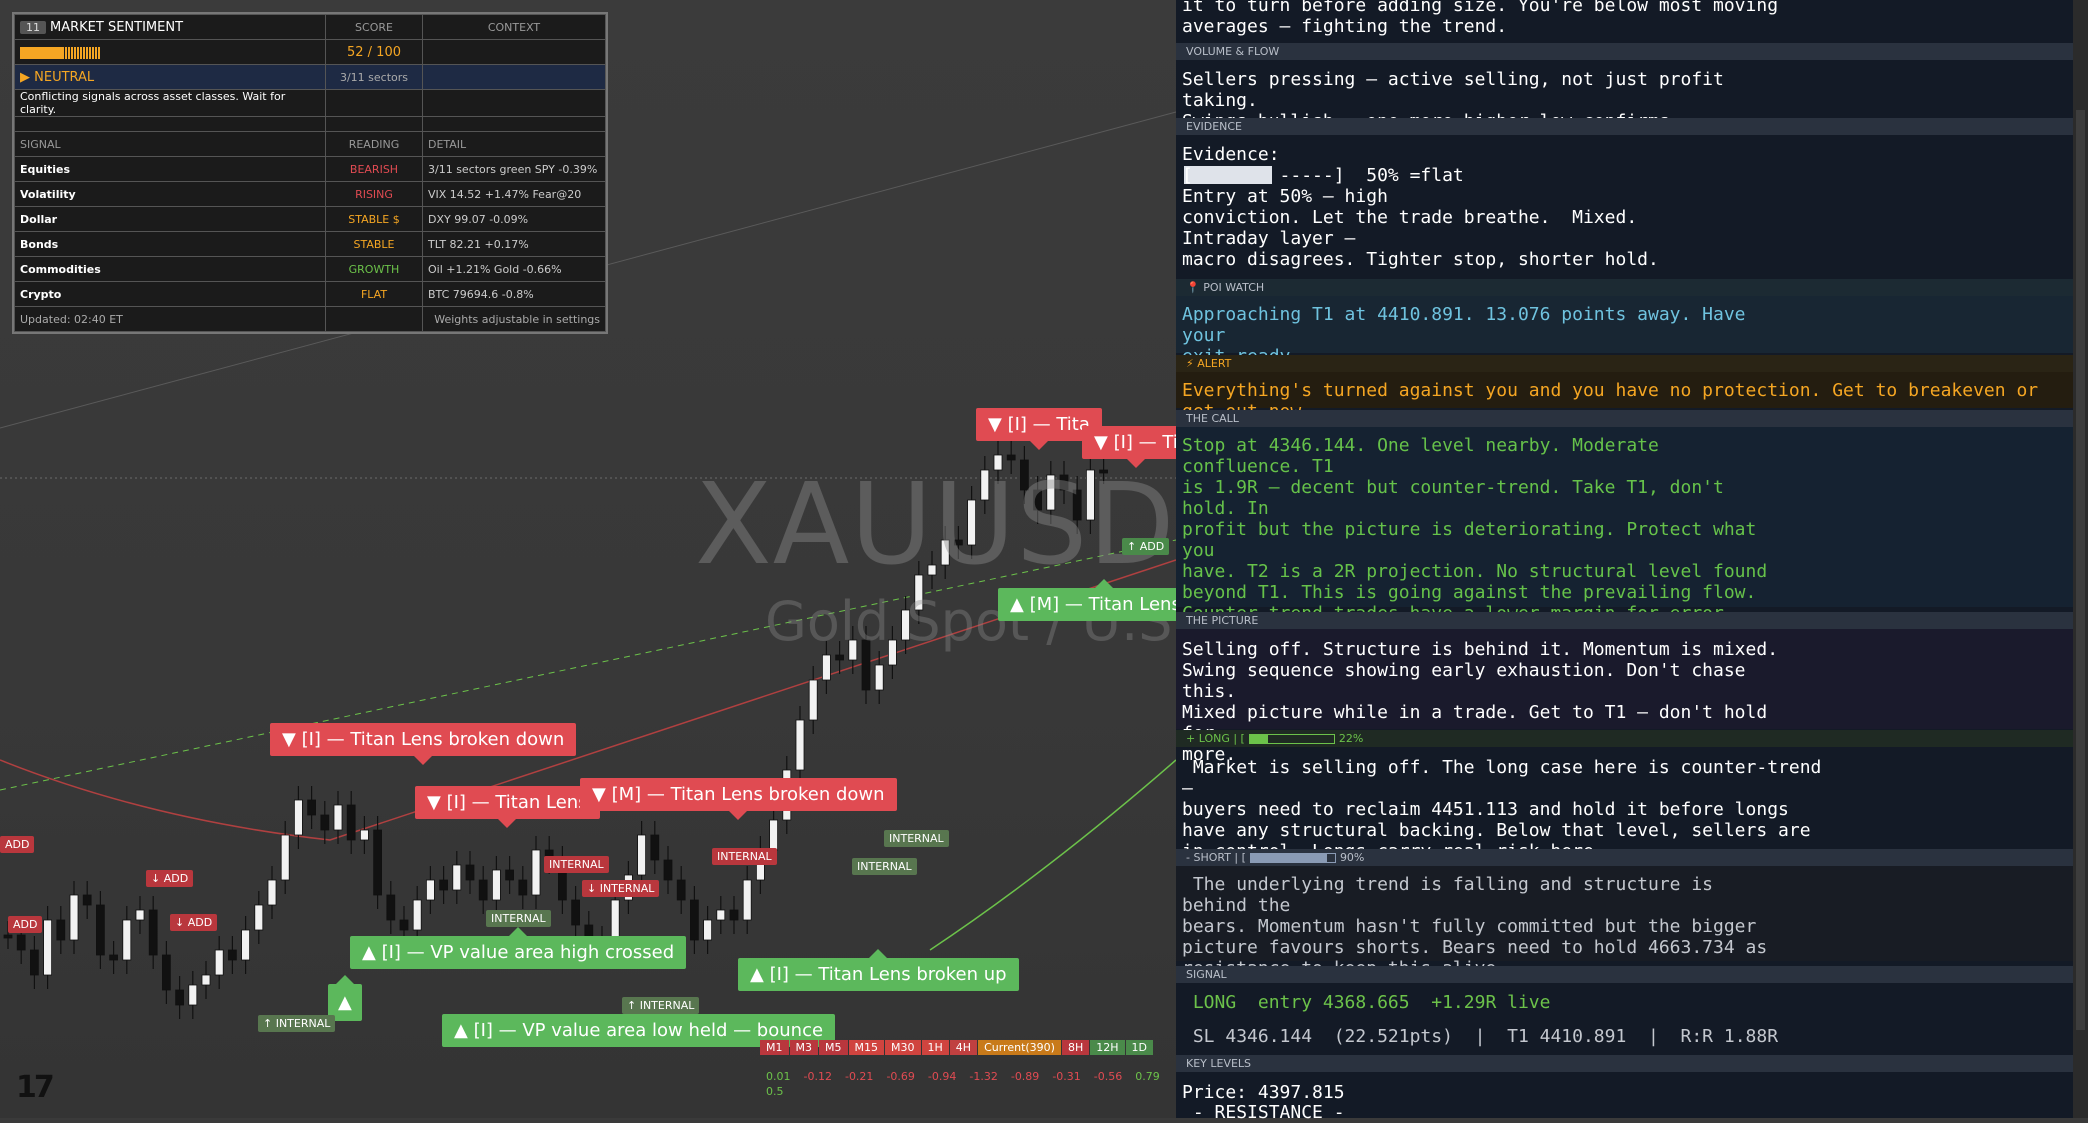 This screenshot has width=2088, height=1123. Describe the element at coordinates (1108, 1076) in the screenshot. I see `timeframe-value: -0.56` at that location.